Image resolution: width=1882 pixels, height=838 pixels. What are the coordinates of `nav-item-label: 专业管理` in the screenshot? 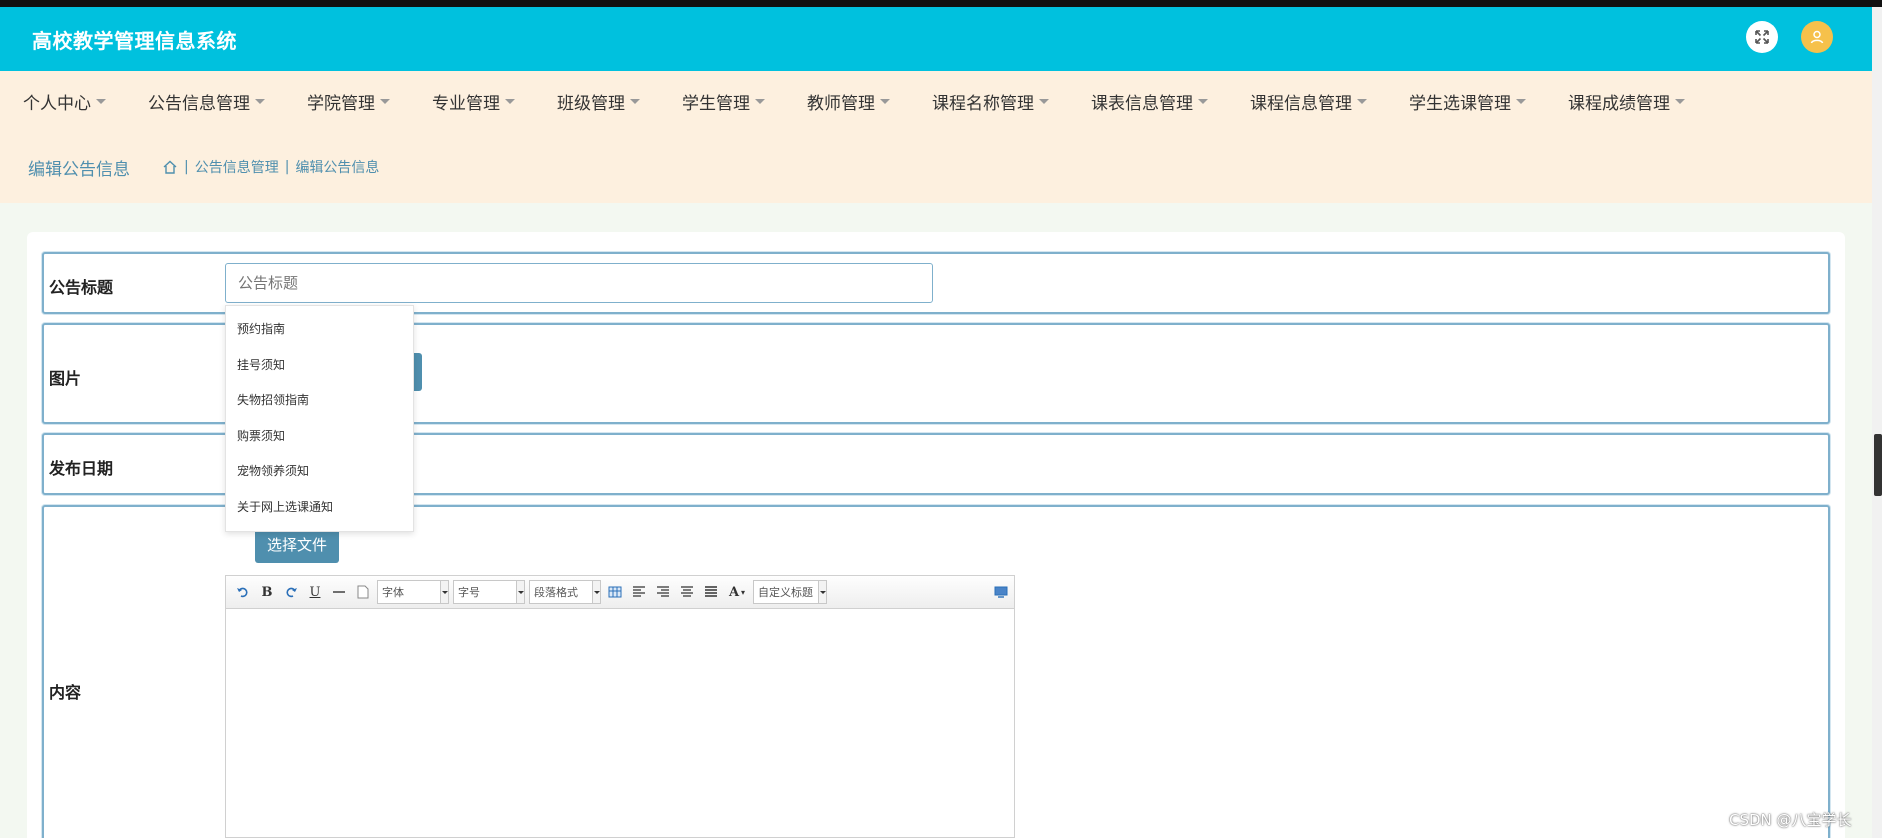 It's located at (466, 103).